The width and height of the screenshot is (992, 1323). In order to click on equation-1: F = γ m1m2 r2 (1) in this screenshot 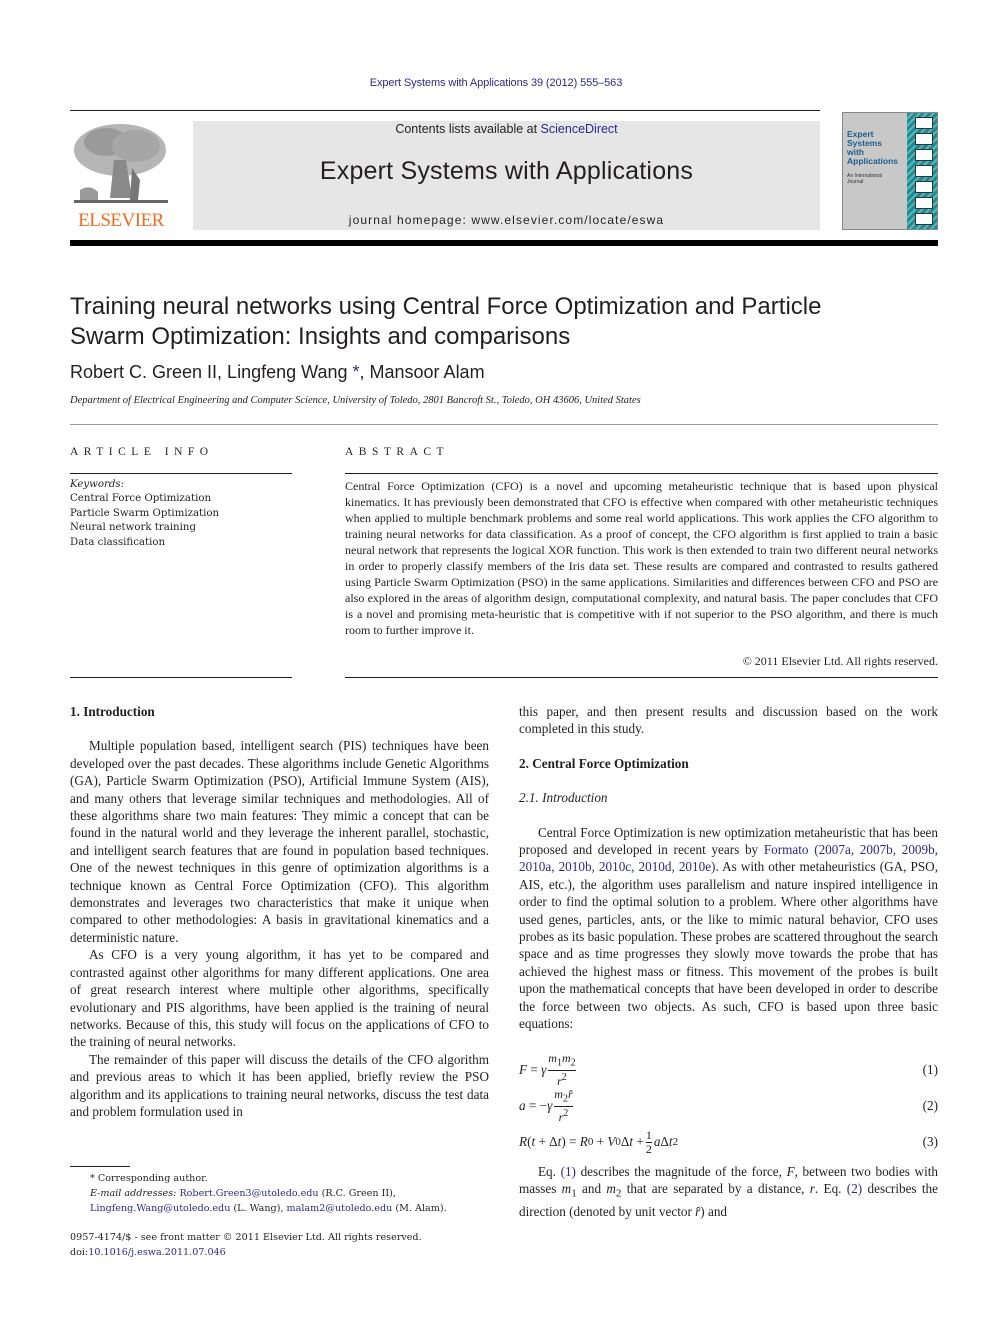, I will do `click(728, 1069)`.